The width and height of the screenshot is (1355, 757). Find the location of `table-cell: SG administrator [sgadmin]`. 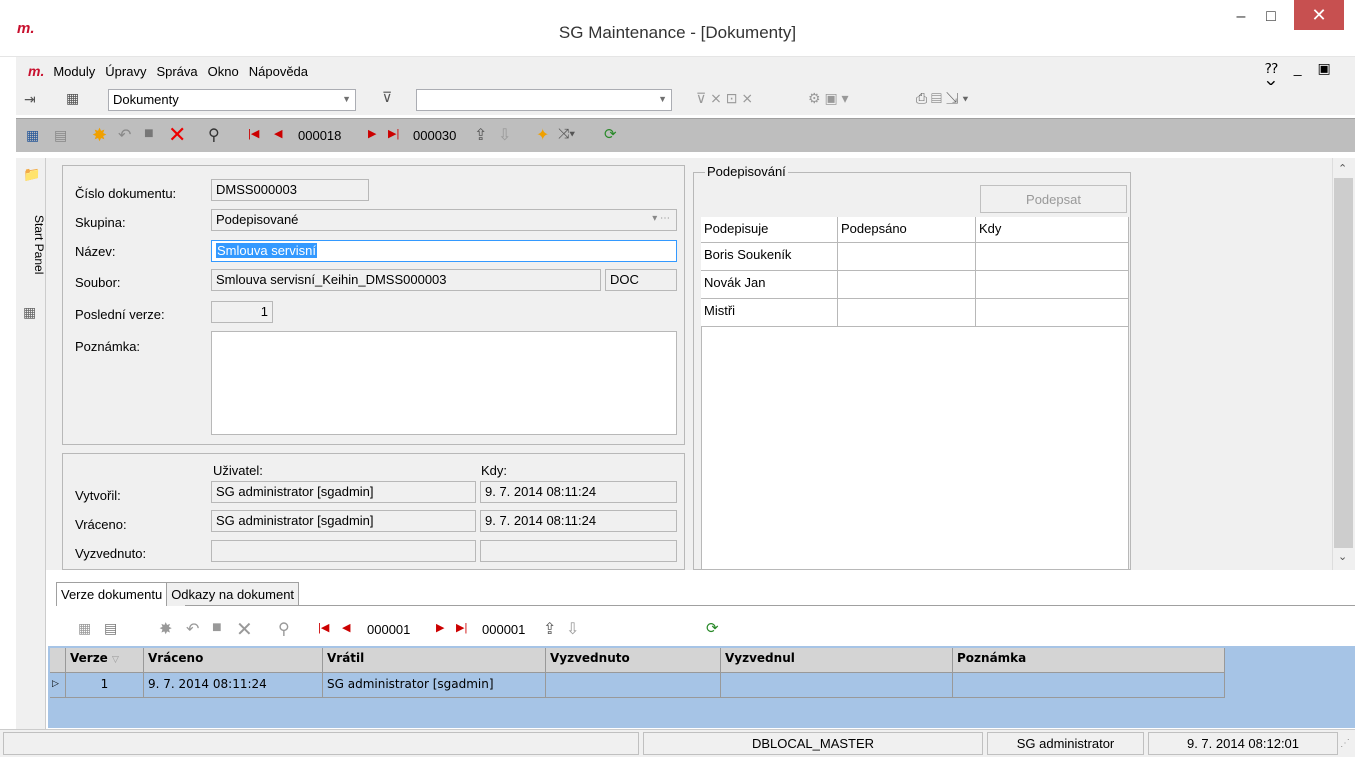

table-cell: SG administrator [sgadmin] is located at coordinates (434, 685).